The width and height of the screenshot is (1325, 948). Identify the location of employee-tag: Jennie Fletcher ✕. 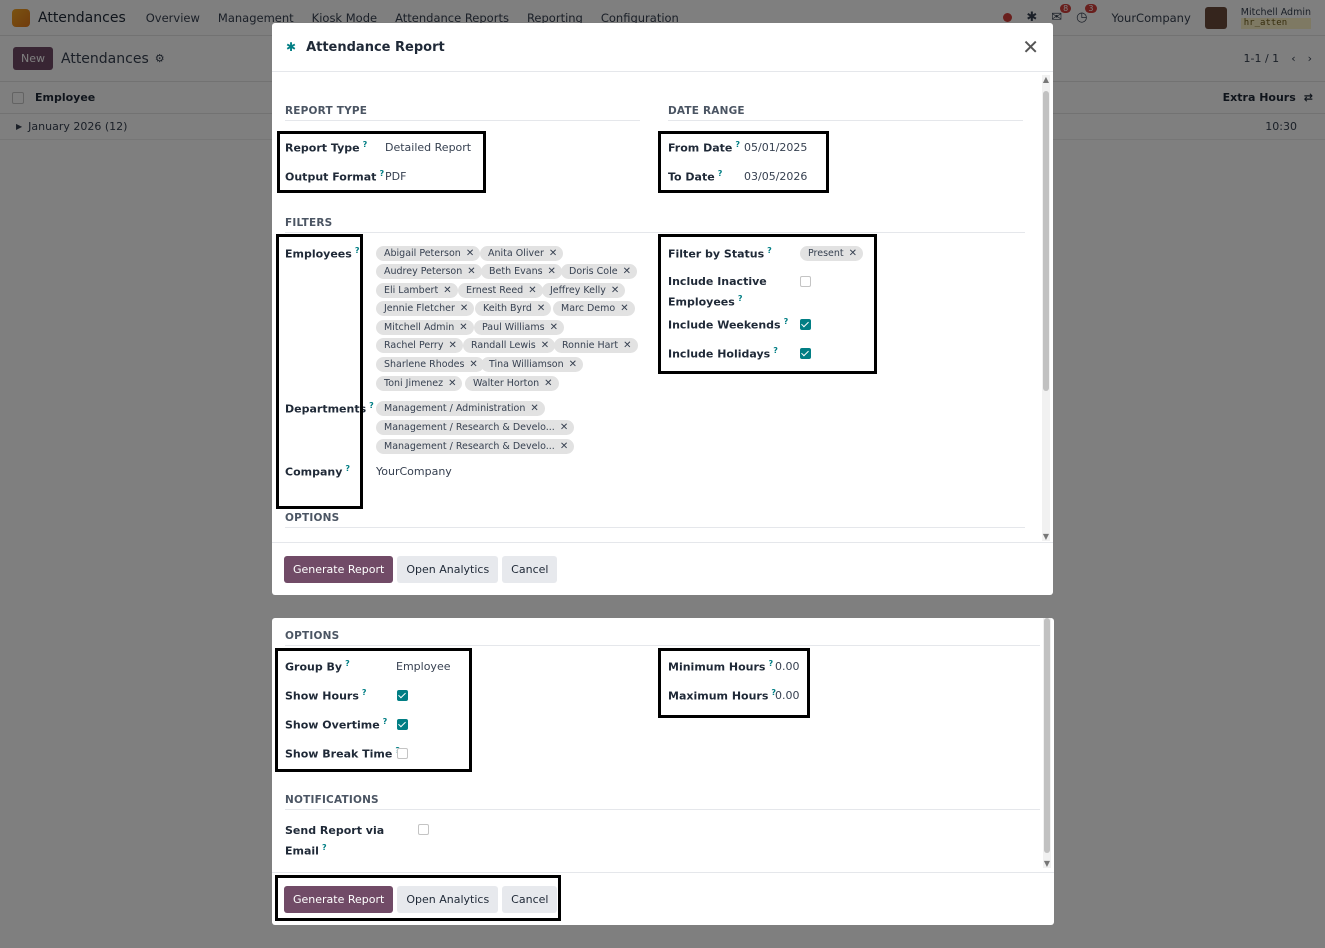
(425, 308).